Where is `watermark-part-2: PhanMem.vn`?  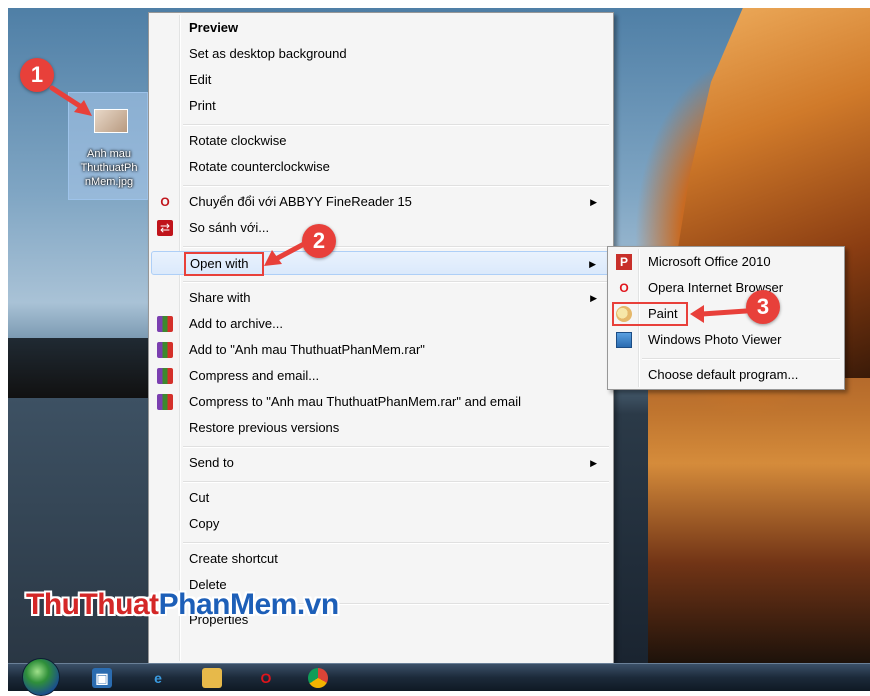 watermark-part-2: PhanMem.vn is located at coordinates (249, 604).